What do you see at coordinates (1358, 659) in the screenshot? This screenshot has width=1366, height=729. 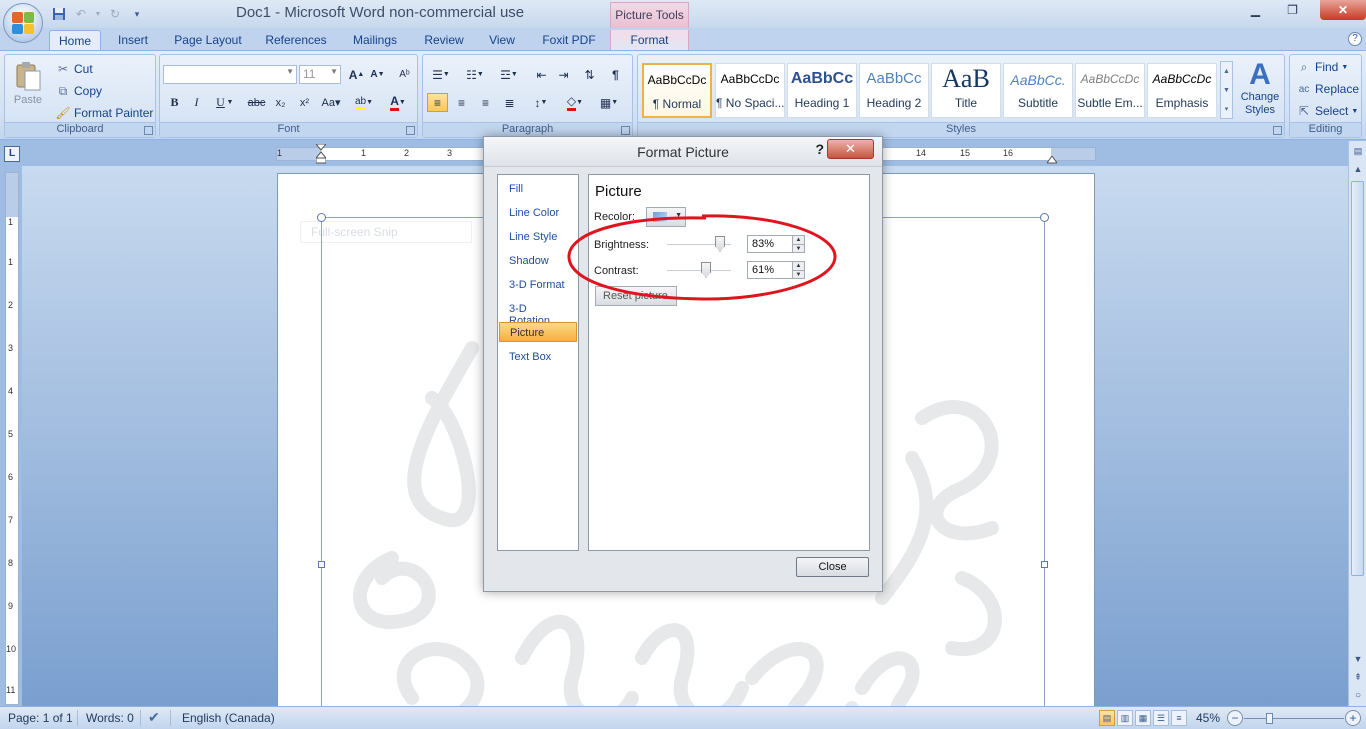 I see `scroll-down-icon: ▼` at bounding box center [1358, 659].